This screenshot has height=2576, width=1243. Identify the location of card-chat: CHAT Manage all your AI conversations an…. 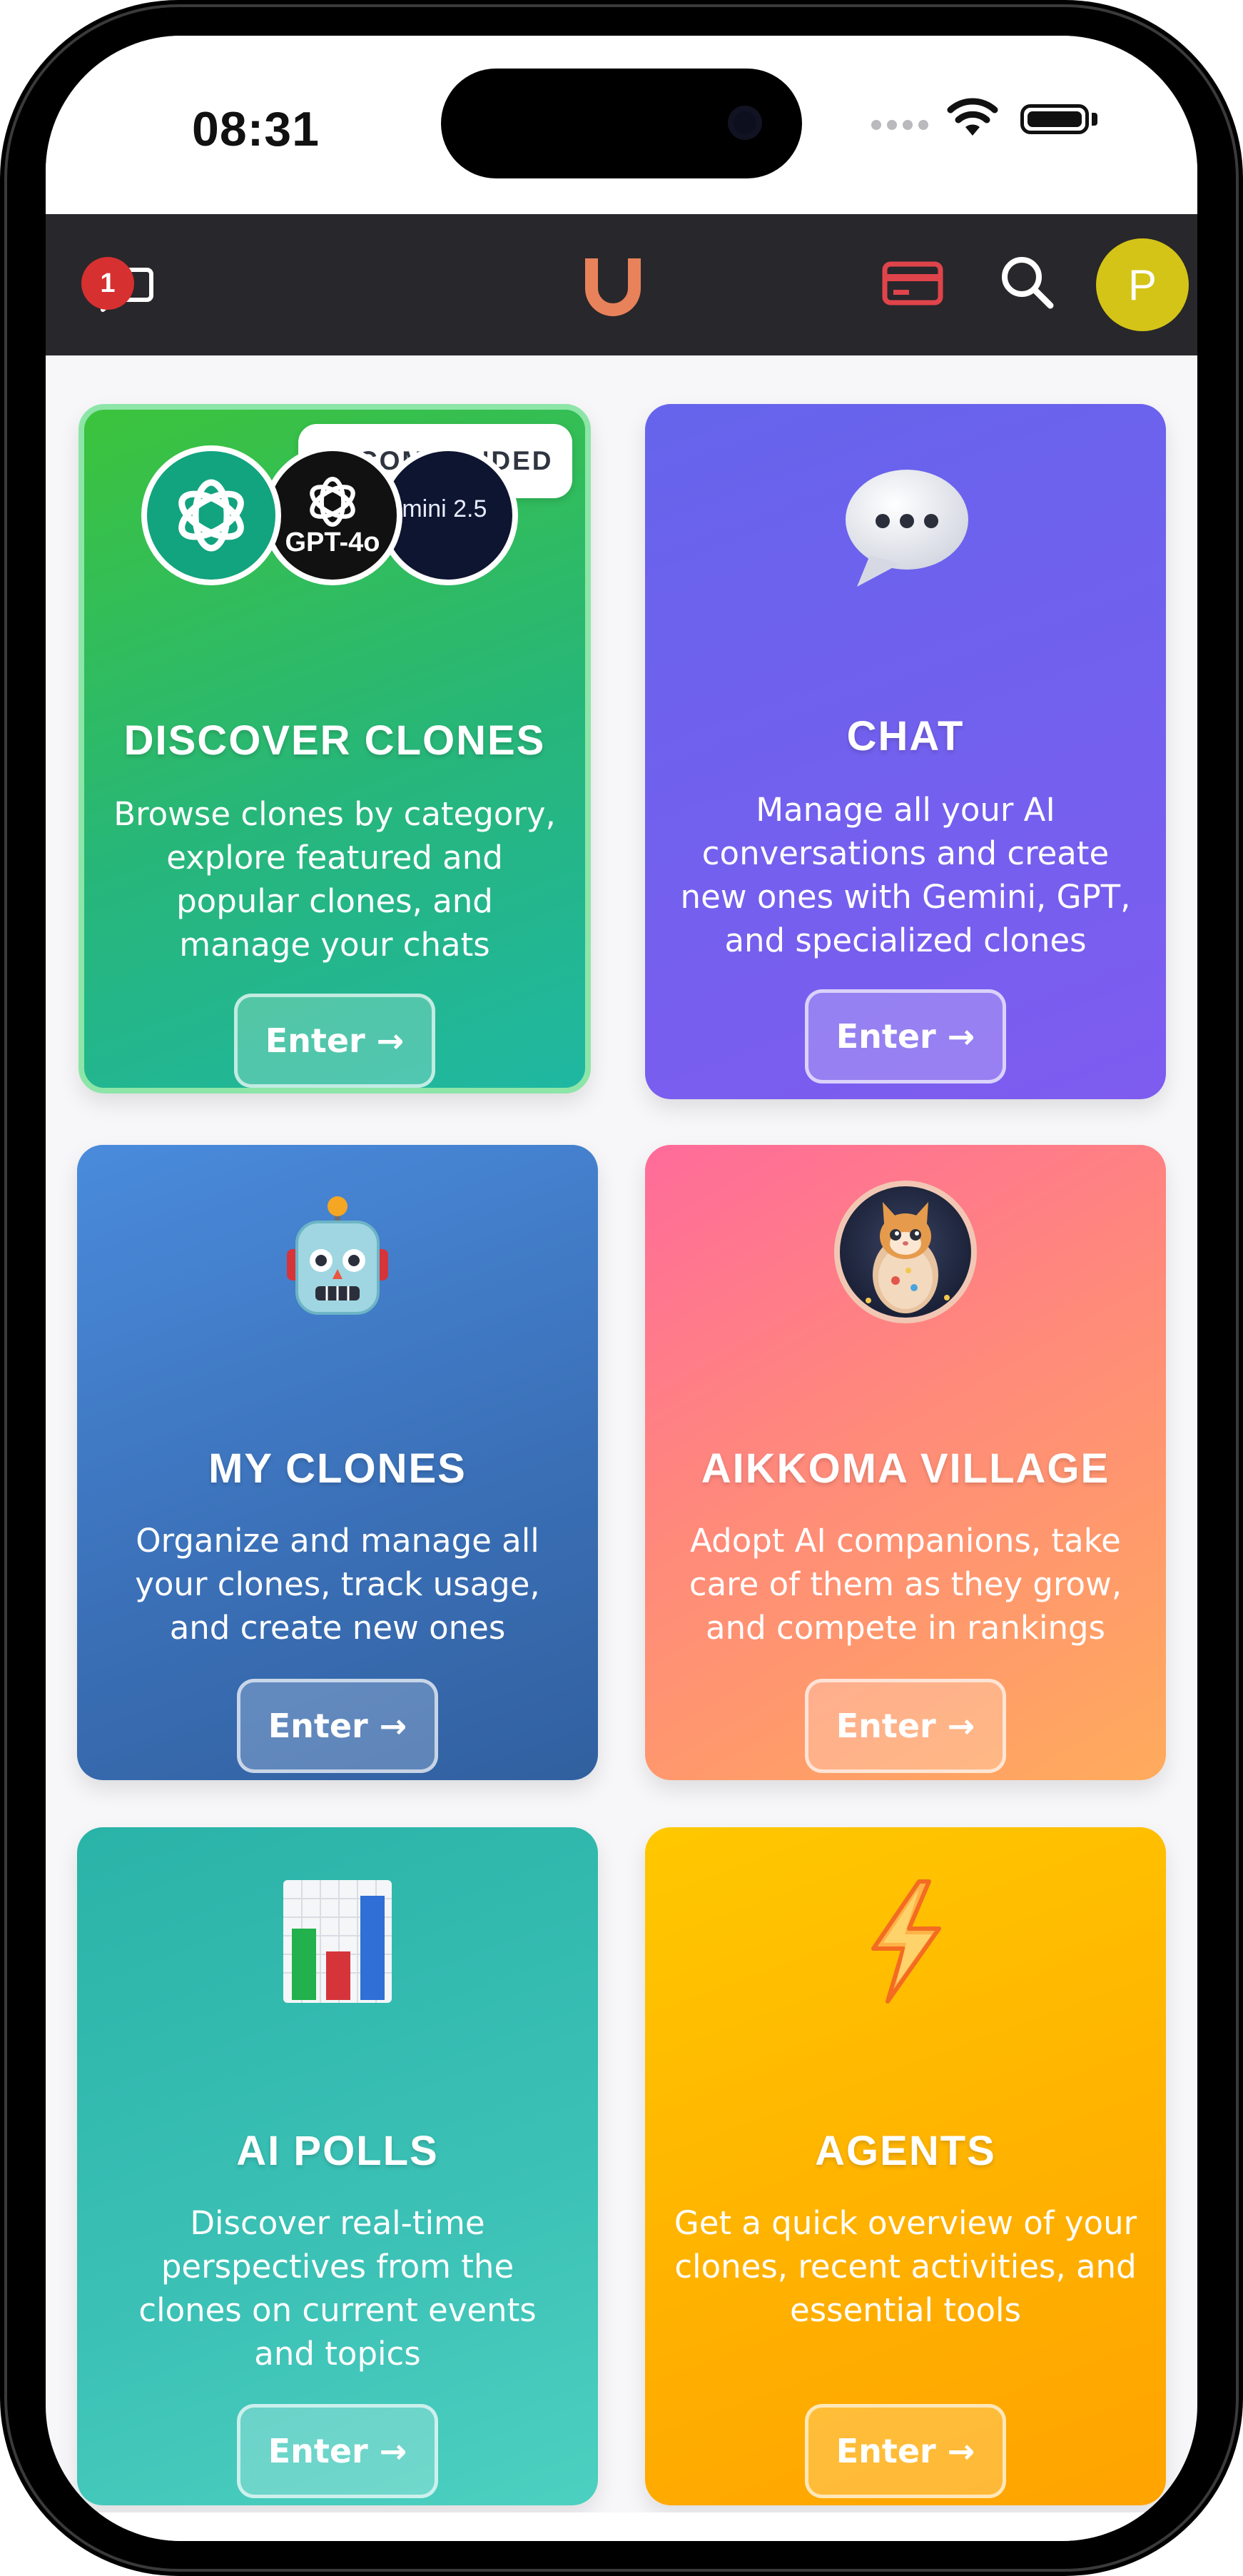
(905, 751).